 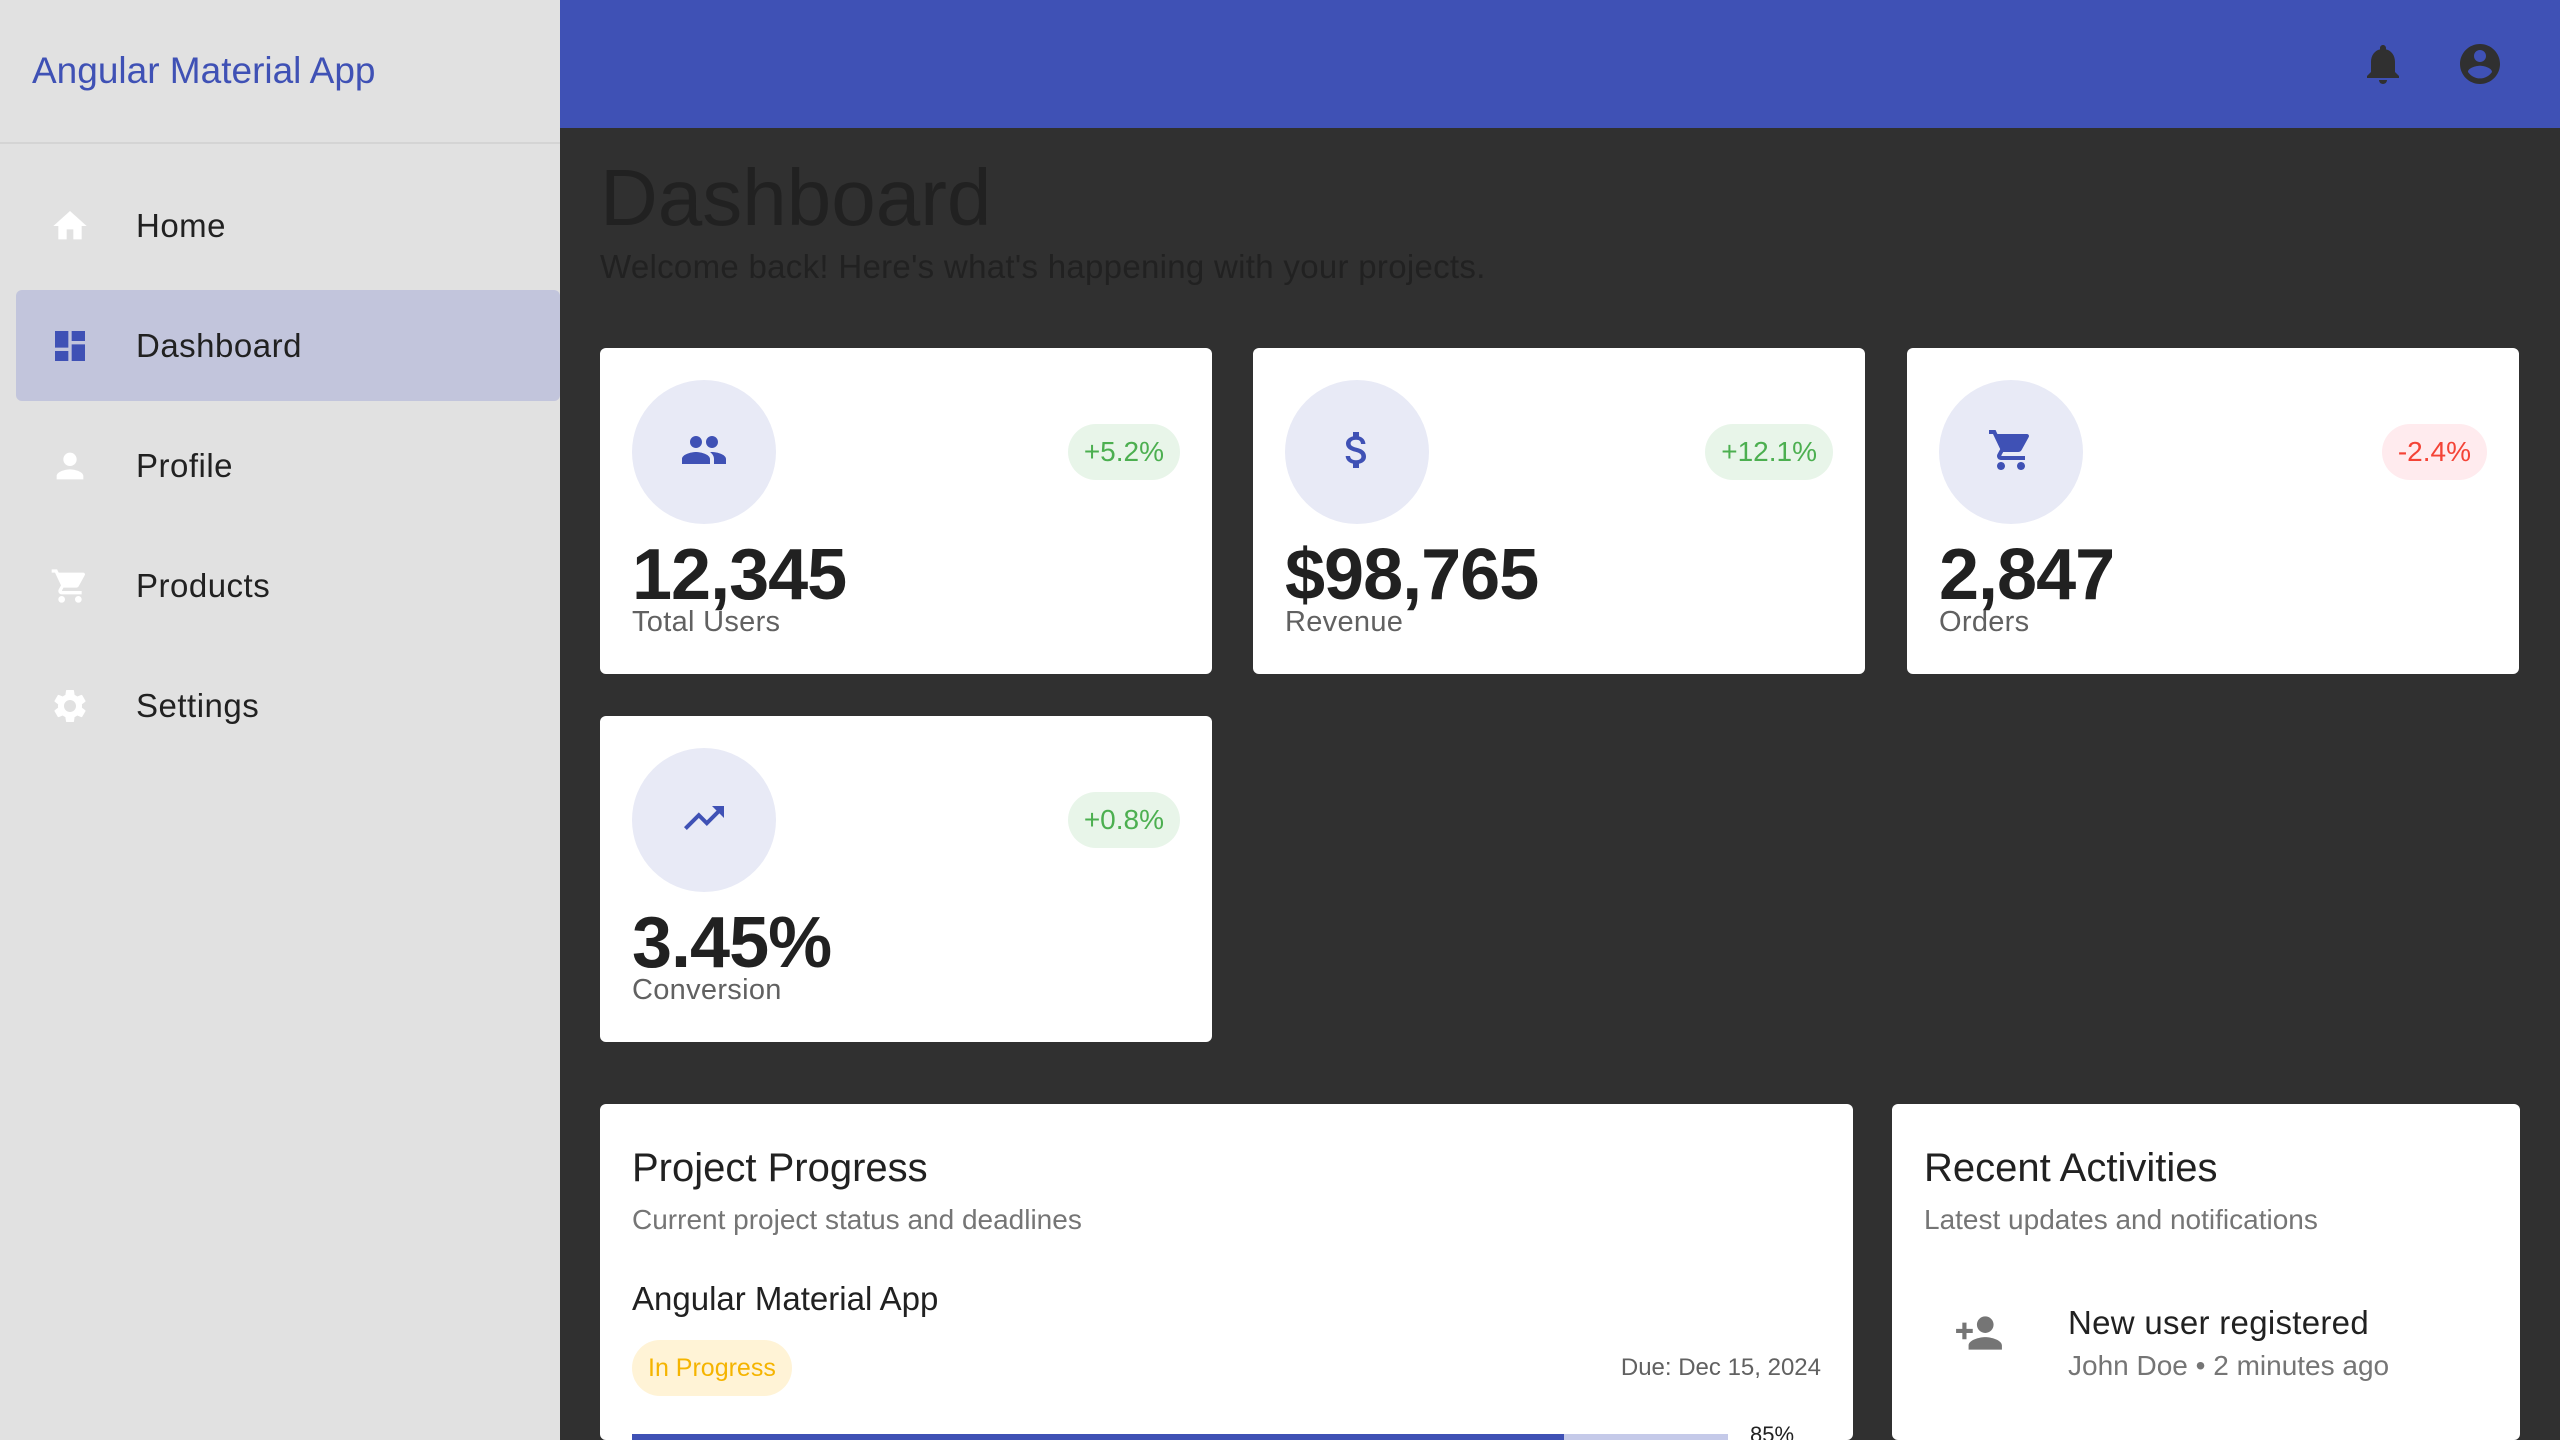 What do you see at coordinates (1984, 622) in the screenshot?
I see `stat-label: Orders` at bounding box center [1984, 622].